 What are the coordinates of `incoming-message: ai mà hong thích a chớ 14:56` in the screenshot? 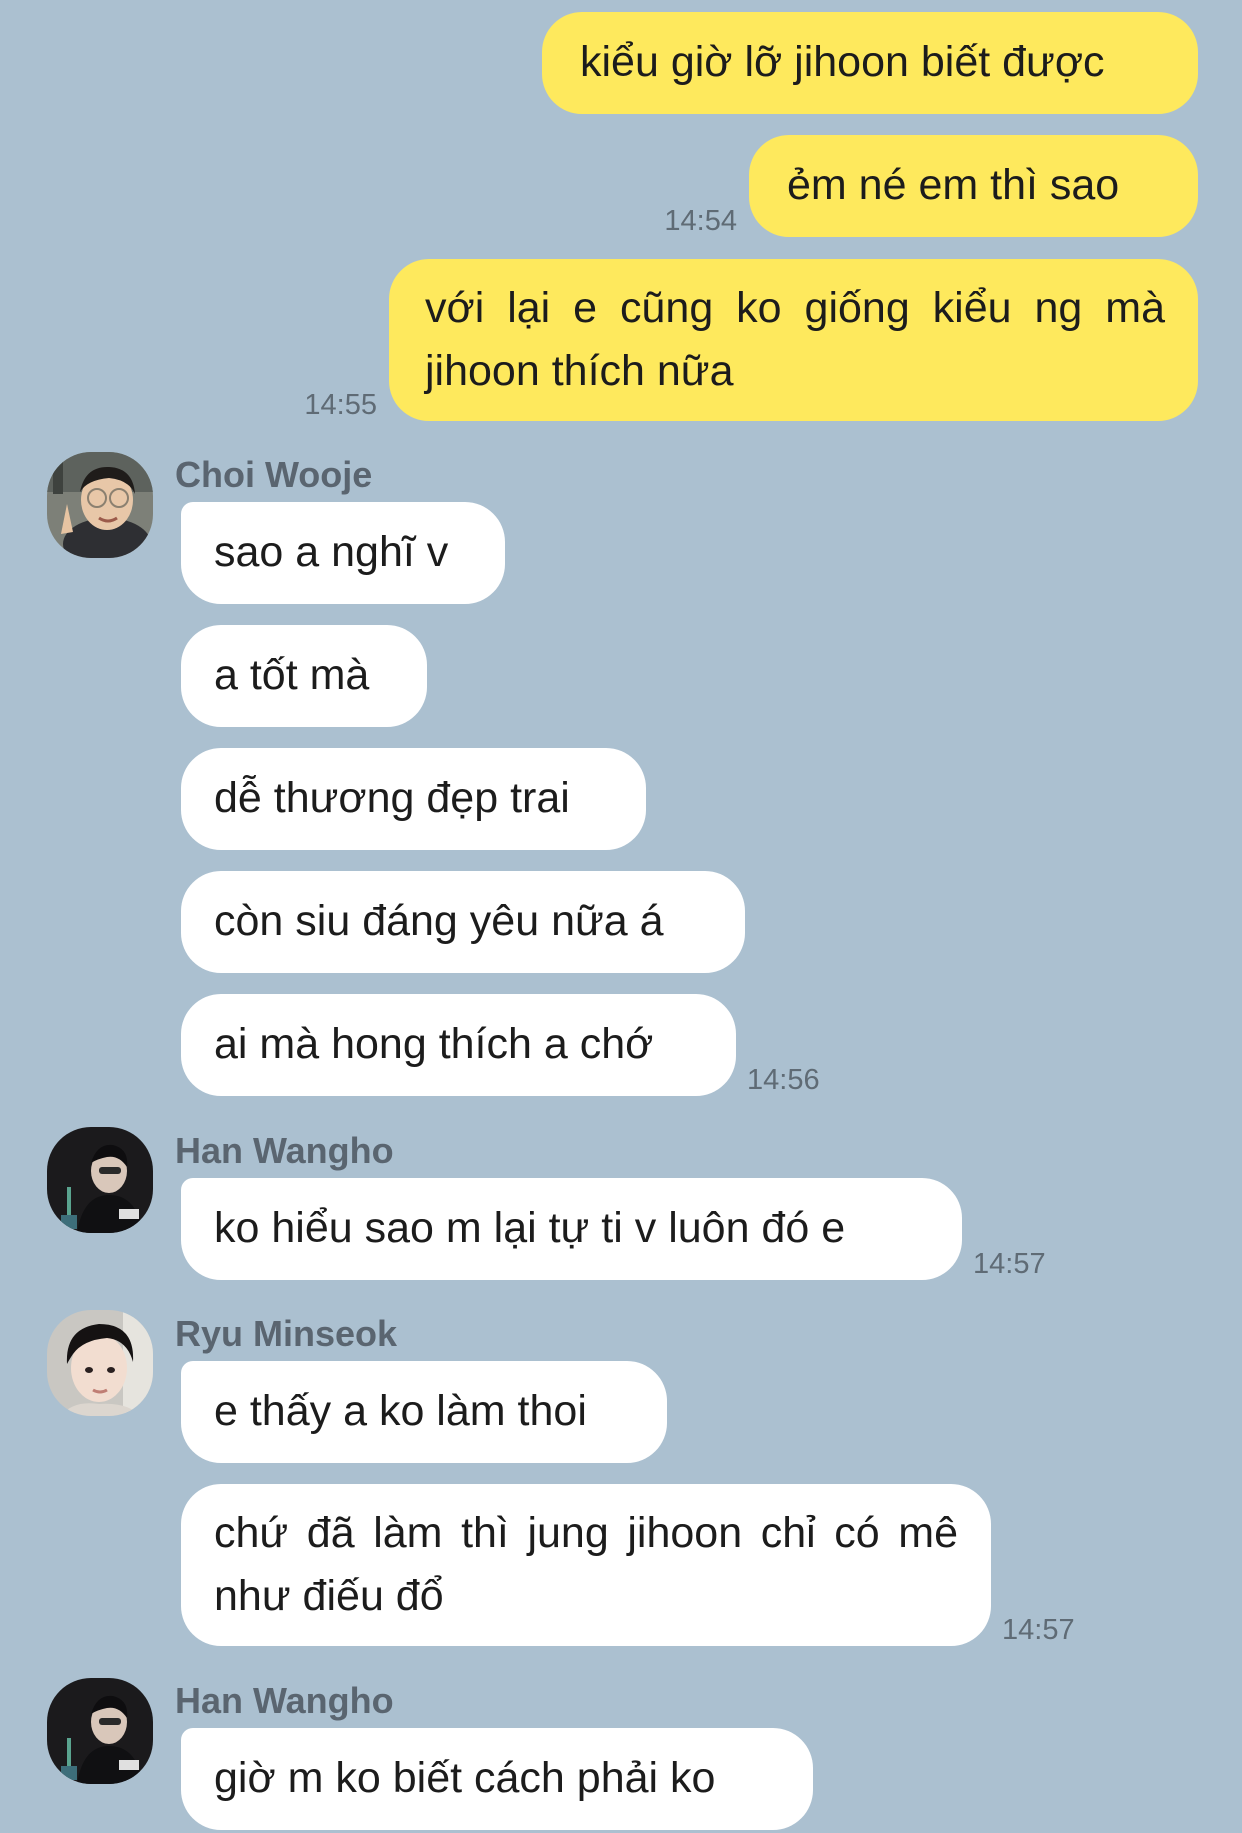 It's located at (506, 1045).